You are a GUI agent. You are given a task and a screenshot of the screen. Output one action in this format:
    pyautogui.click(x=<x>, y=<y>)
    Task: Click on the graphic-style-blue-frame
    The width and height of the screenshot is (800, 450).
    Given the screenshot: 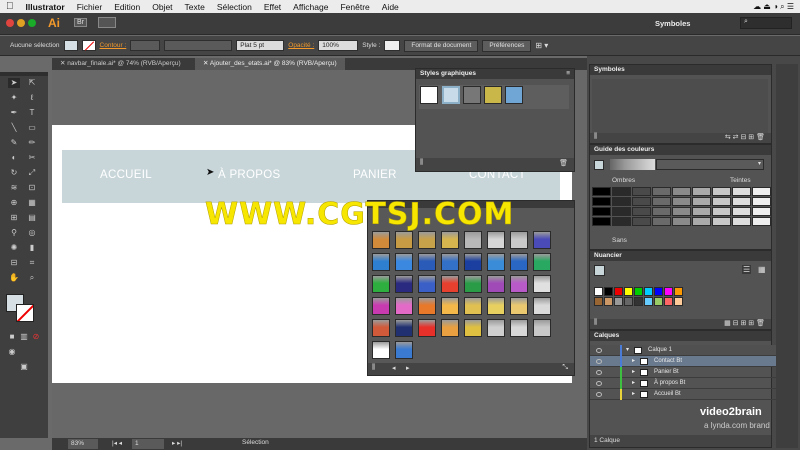 What is the action you would take?
    pyautogui.click(x=451, y=95)
    